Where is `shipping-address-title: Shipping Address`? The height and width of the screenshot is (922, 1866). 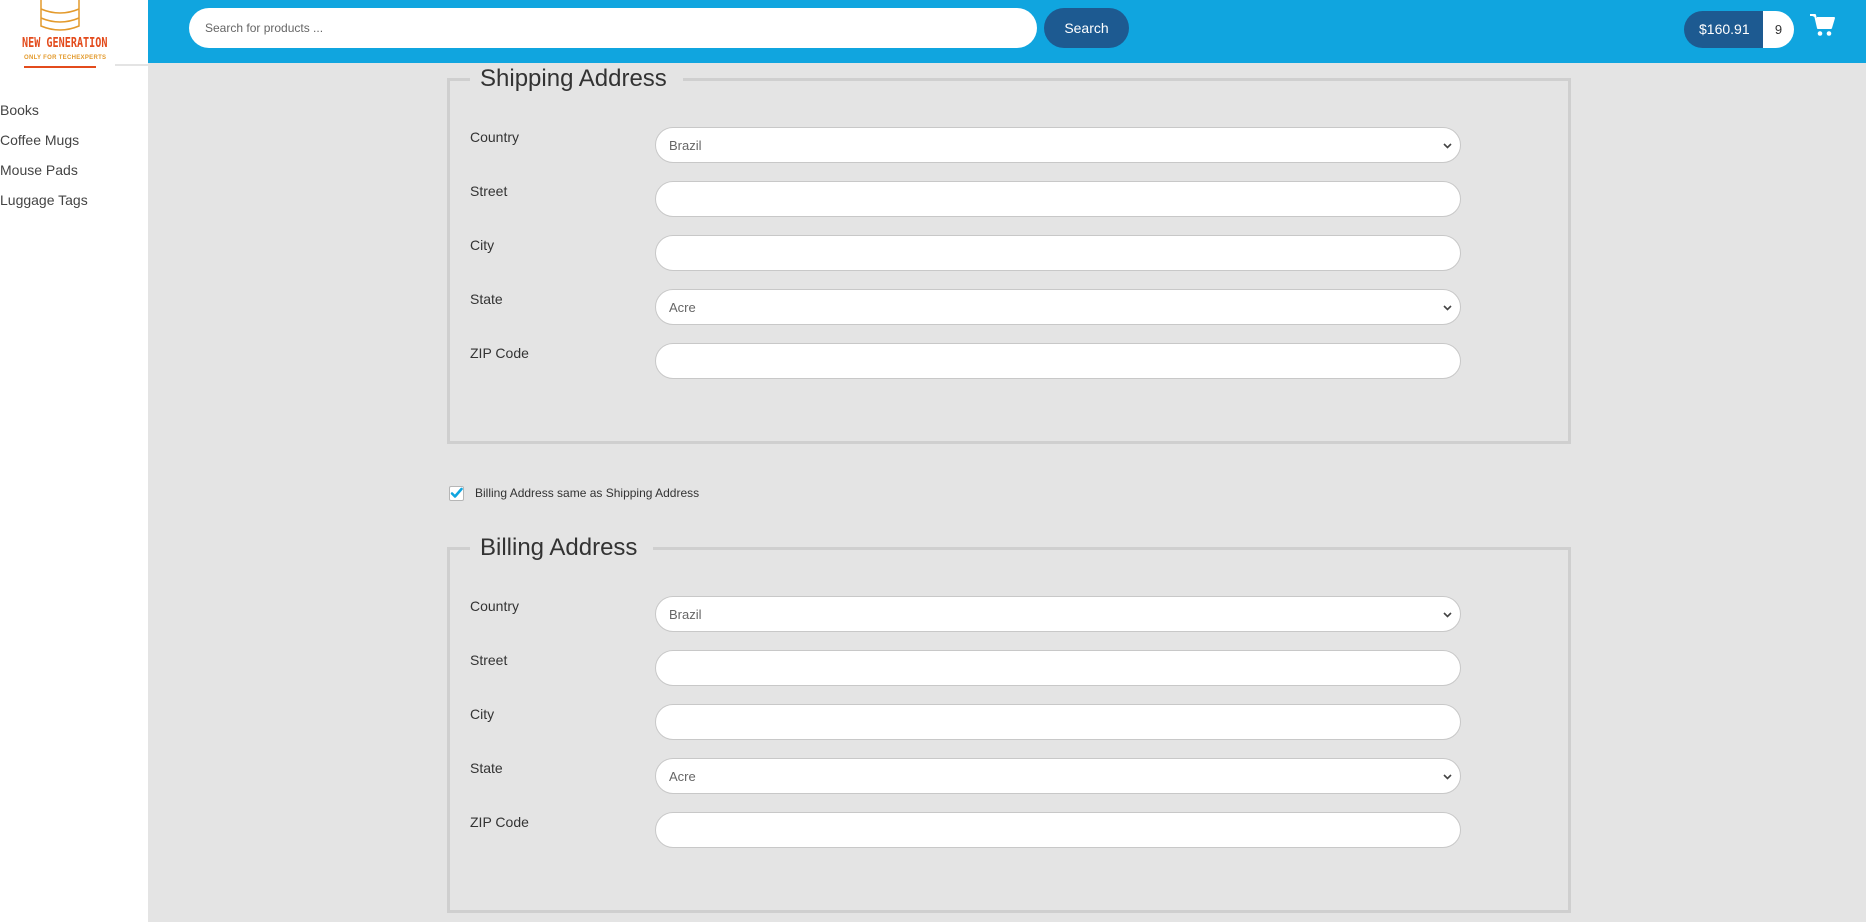
shipping-address-title: Shipping Address is located at coordinates (576, 79).